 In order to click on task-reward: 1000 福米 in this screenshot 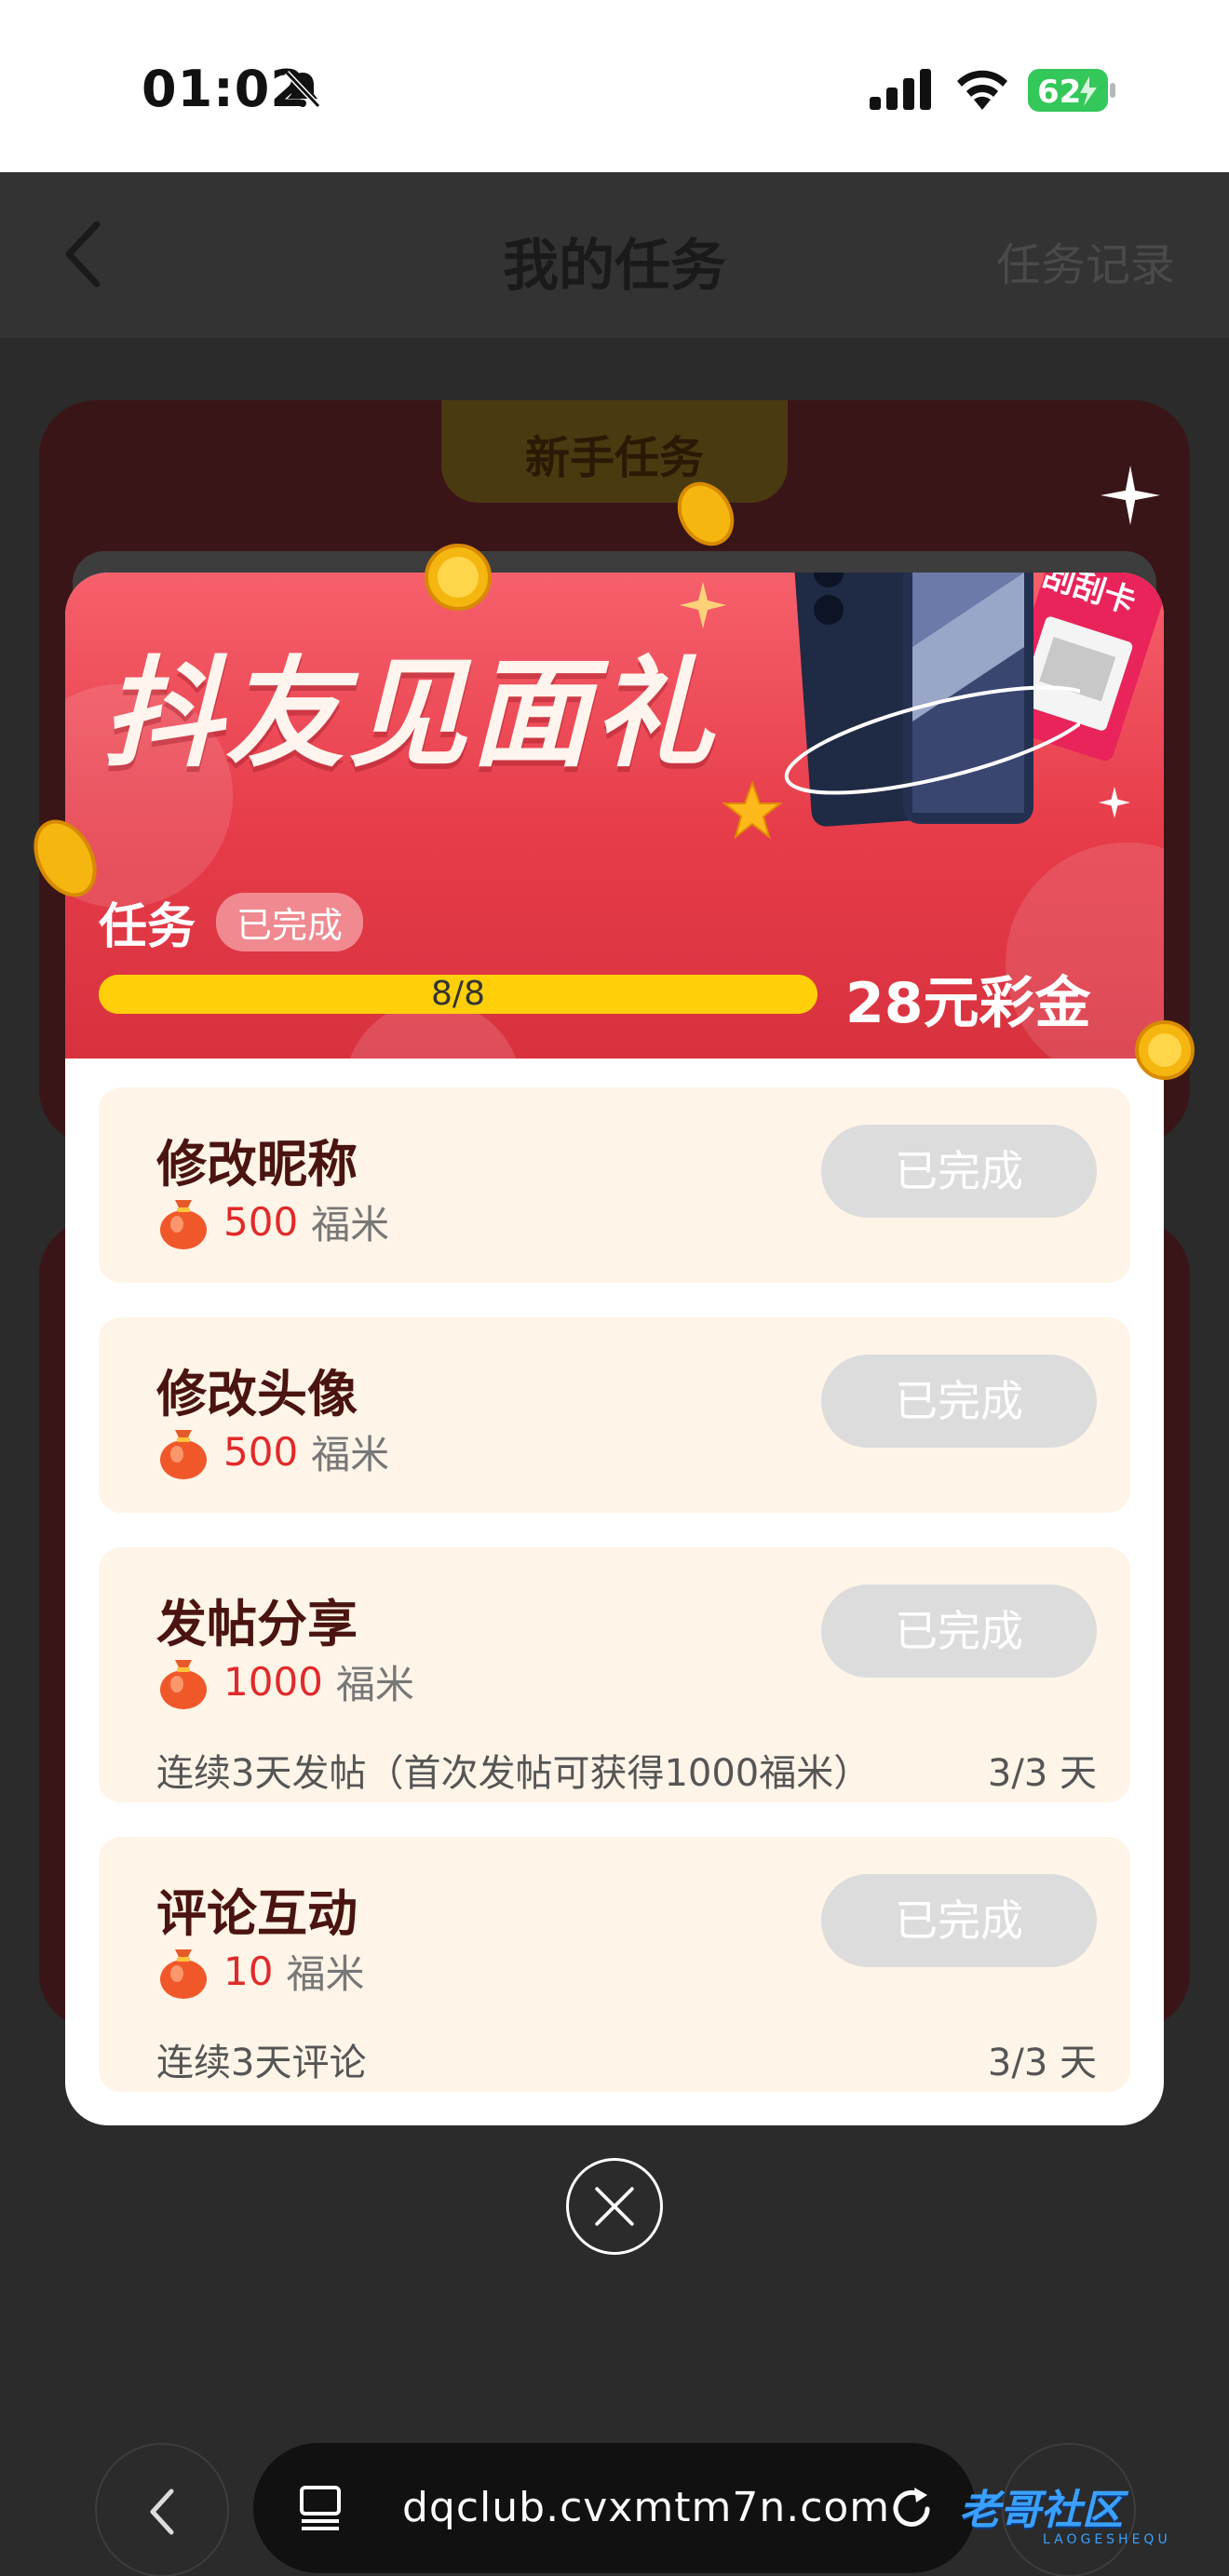, I will do `click(285, 1681)`.